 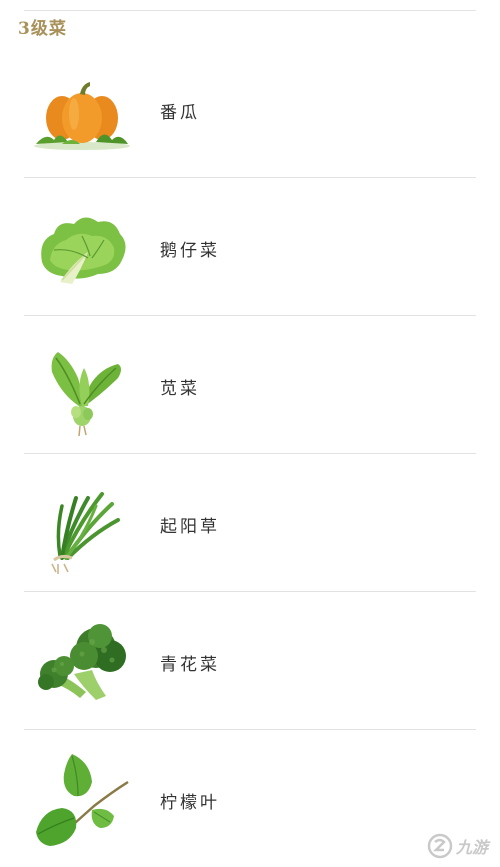 I want to click on pumpkin-icon, so click(x=82, y=112).